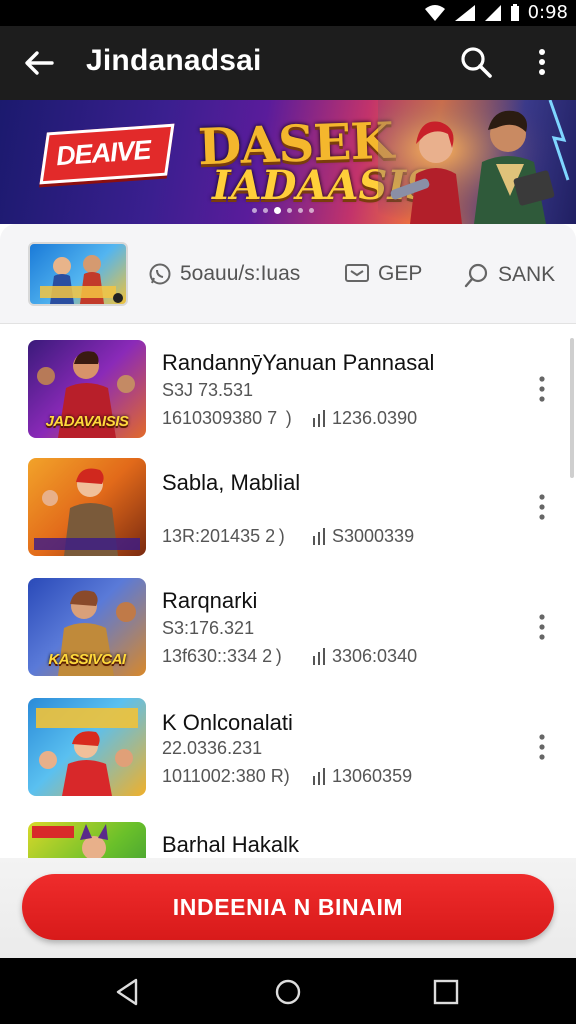  I want to click on game-meta: 13R:201435 2 ), so click(223, 536).